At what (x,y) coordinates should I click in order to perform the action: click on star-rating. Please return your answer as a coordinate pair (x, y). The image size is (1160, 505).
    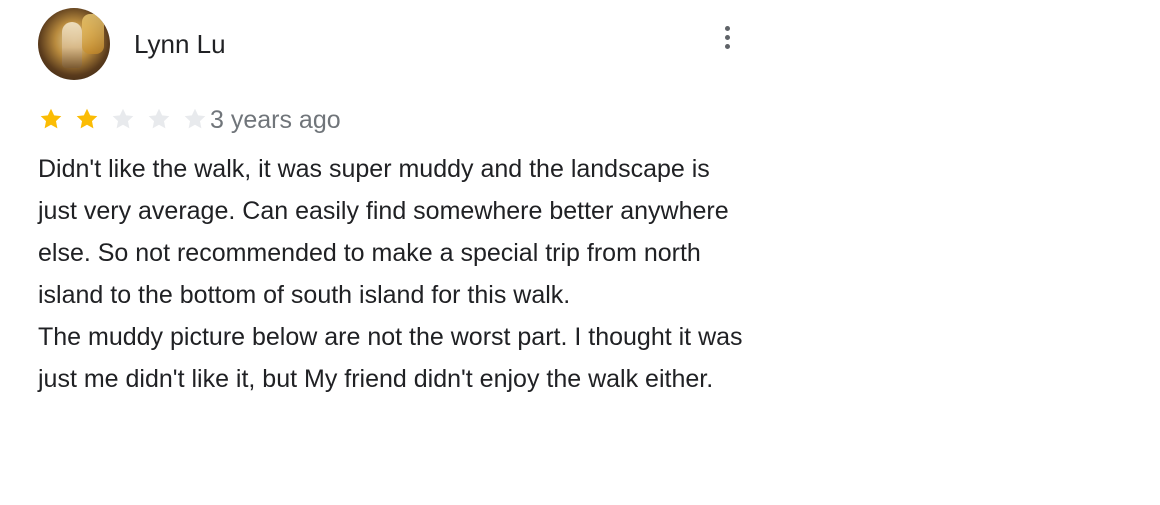
    Looking at the image, I should click on (128, 119).